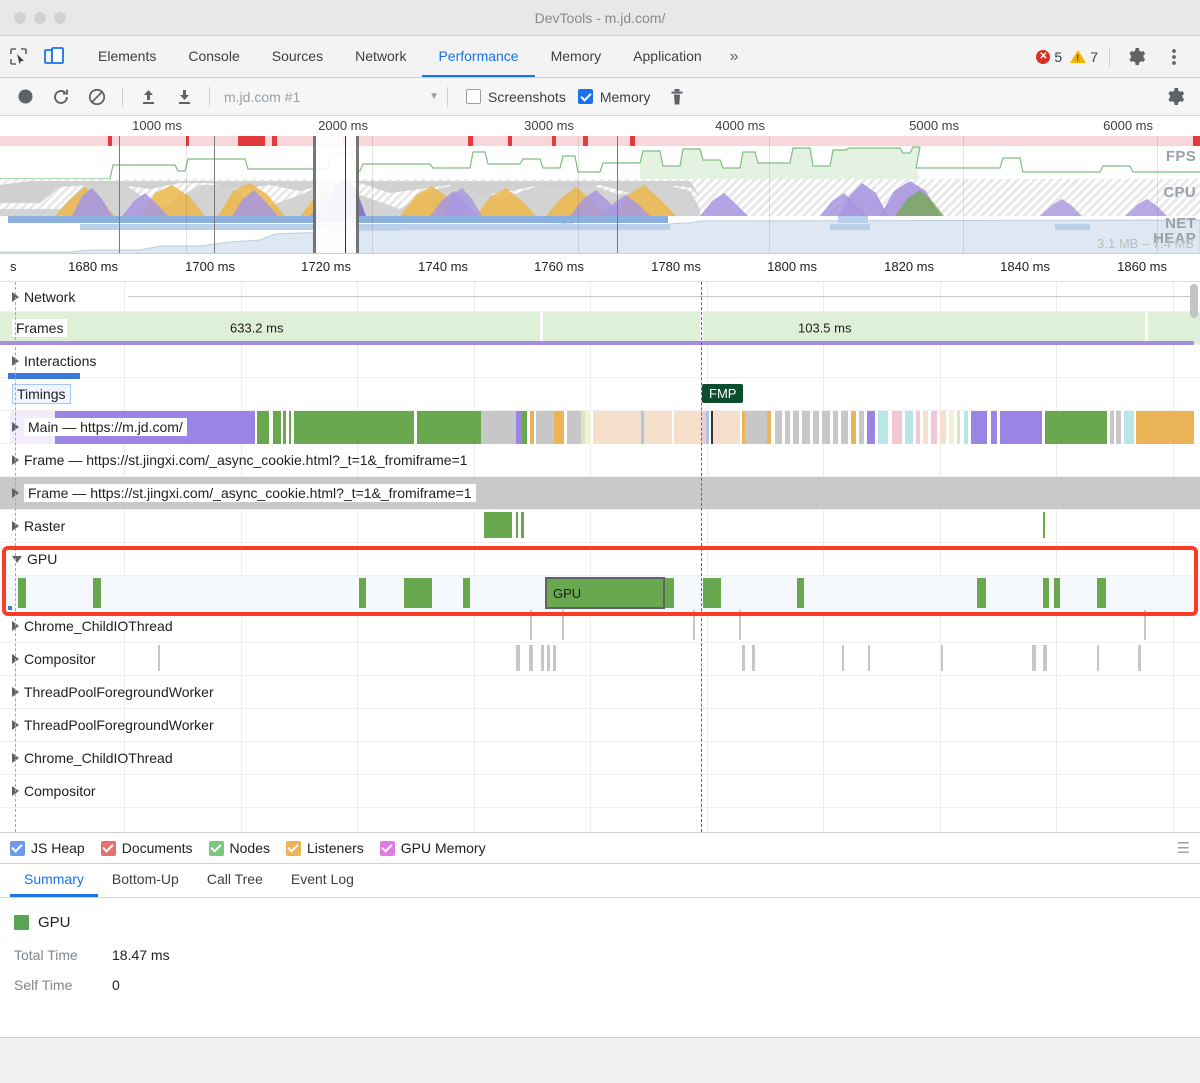 Image resolution: width=1200 pixels, height=1083 pixels. I want to click on tab-console: Console, so click(213, 56).